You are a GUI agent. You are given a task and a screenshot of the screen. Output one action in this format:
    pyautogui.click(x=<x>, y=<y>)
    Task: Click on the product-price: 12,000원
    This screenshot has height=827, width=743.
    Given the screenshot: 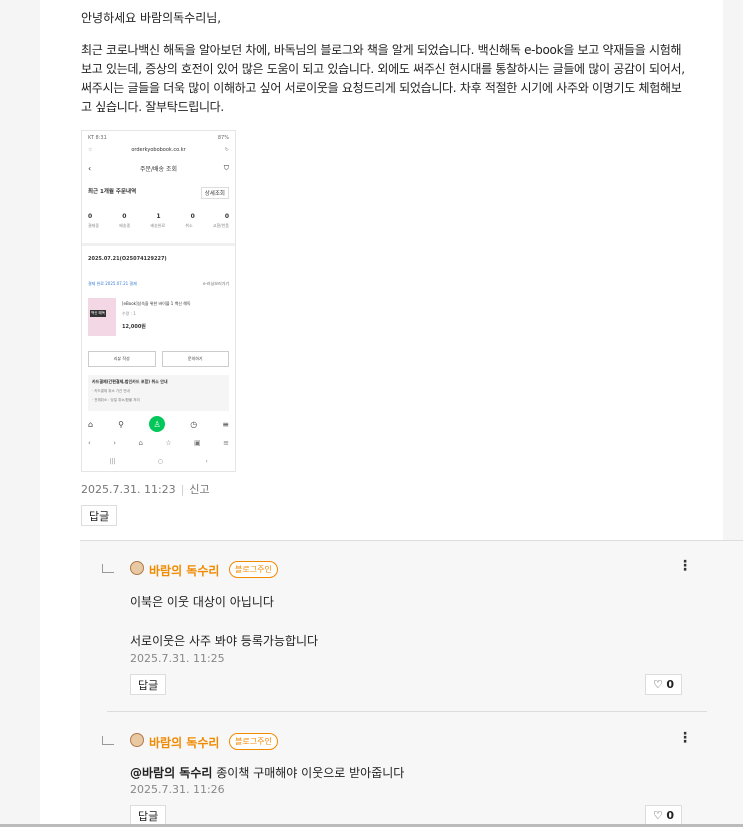 What is the action you would take?
    pyautogui.click(x=134, y=327)
    